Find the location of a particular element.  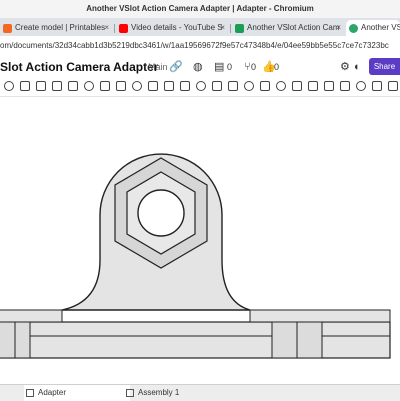

browser-tab-active: Another VSlot is located at coordinates (373, 28).